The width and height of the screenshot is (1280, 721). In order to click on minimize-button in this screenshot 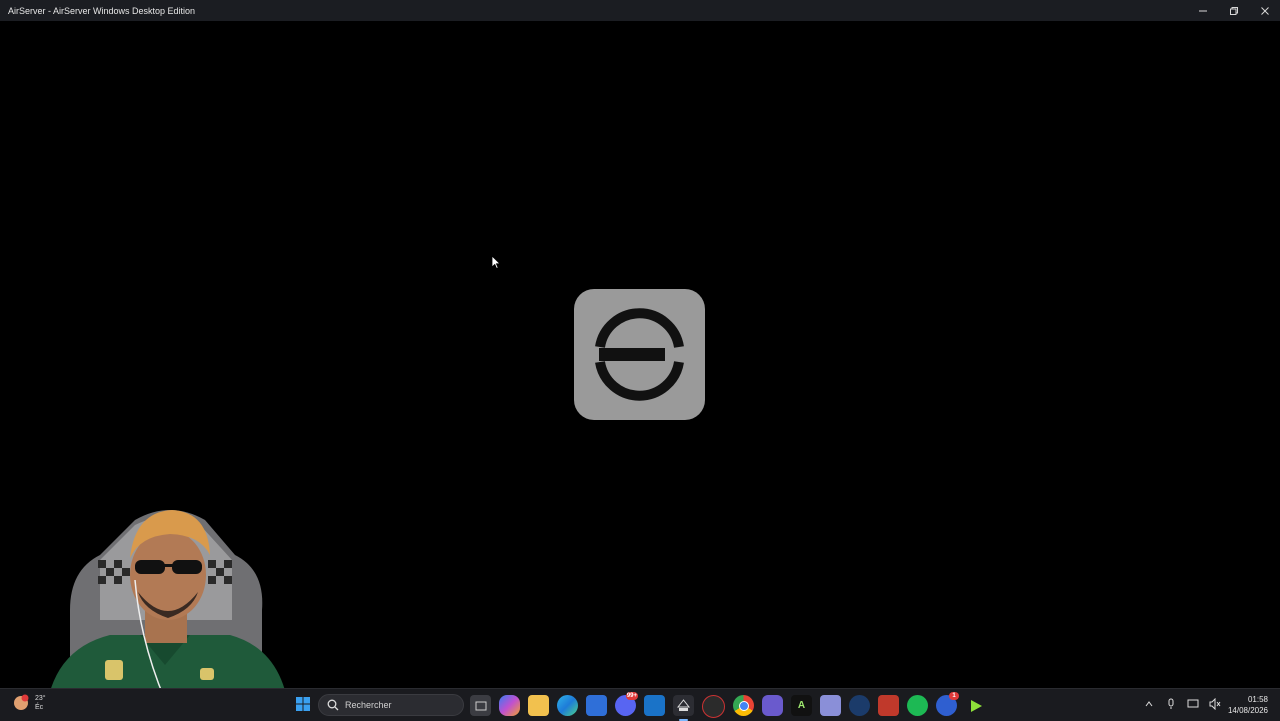, I will do `click(1202, 10)`.